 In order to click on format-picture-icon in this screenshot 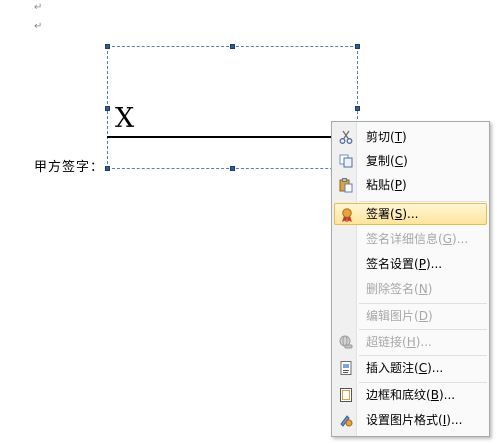, I will do `click(346, 420)`.